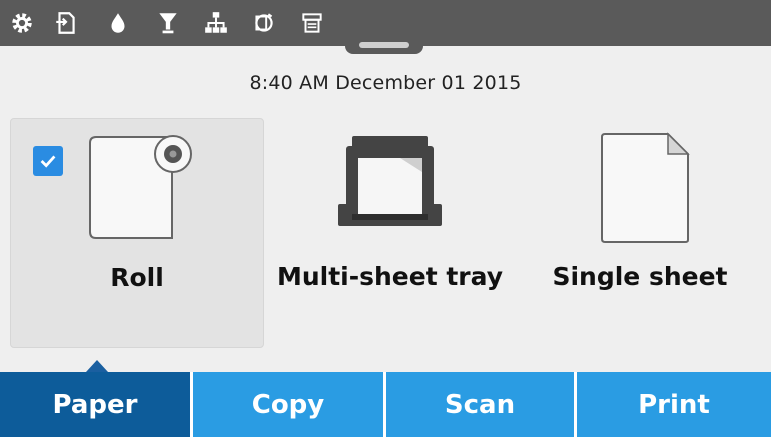 The image size is (771, 437). What do you see at coordinates (645, 187) in the screenshot?
I see `single-sheet-icon` at bounding box center [645, 187].